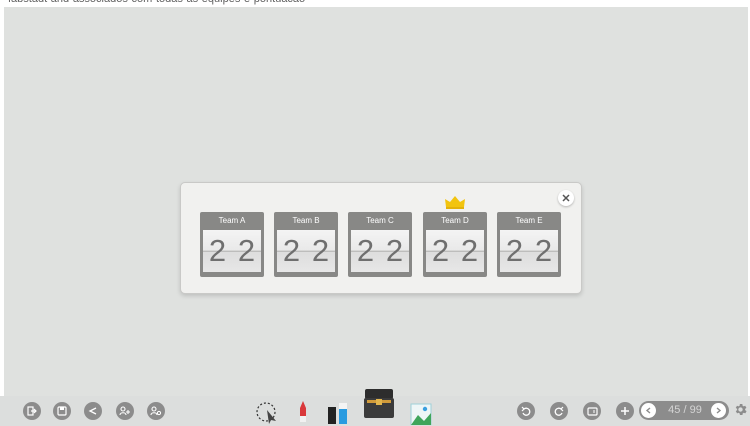 The width and height of the screenshot is (750, 426). Describe the element at coordinates (232, 220) in the screenshot. I see `team-name: Team A` at that location.